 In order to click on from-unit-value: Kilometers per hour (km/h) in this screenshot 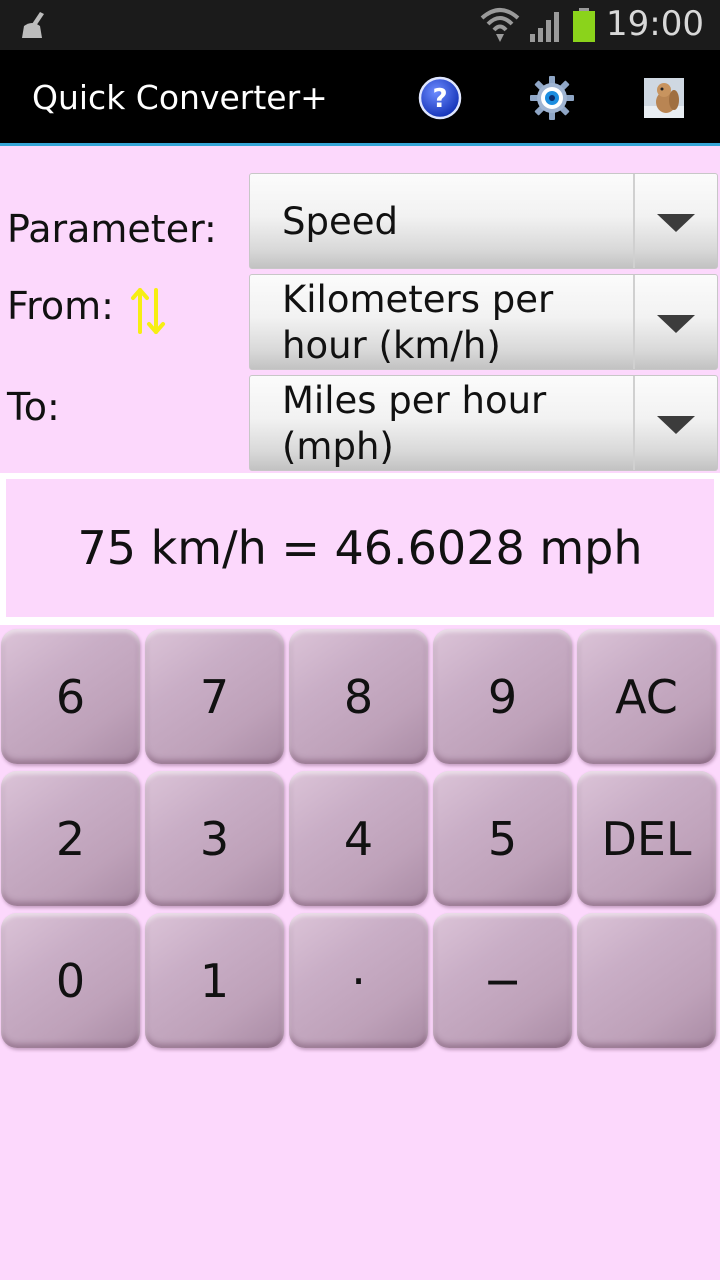, I will do `click(418, 322)`.